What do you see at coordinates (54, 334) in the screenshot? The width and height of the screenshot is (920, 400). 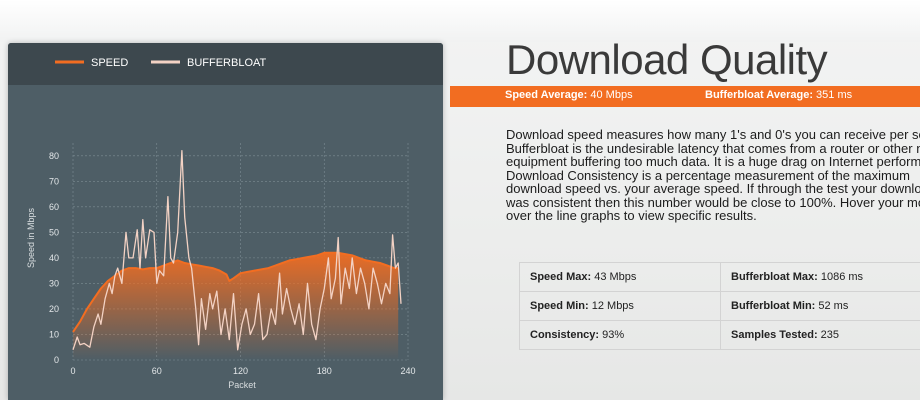 I see `y-tick-label: 10` at bounding box center [54, 334].